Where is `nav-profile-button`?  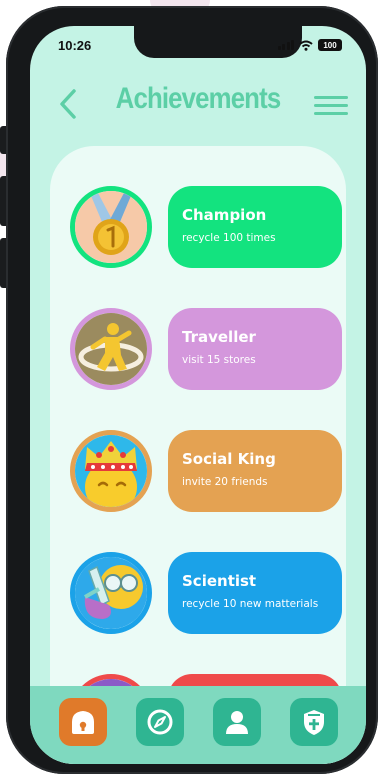
nav-profile-button is located at coordinates (236, 722).